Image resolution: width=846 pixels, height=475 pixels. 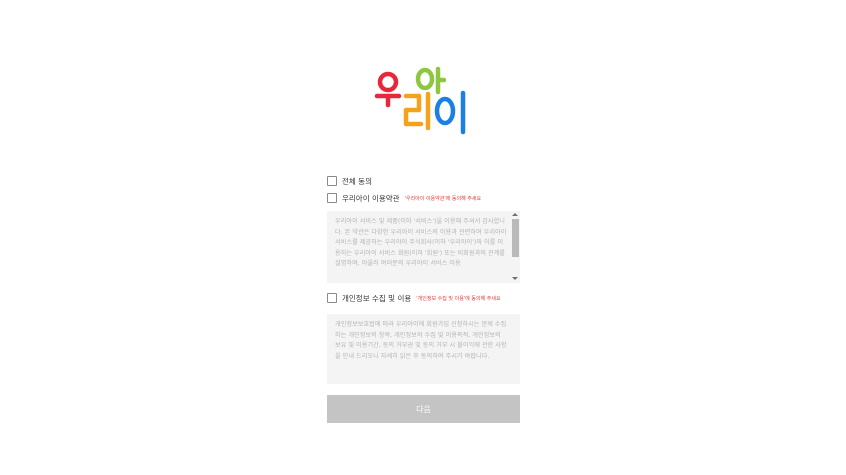 I want to click on scroll-thumb, so click(x=515, y=238).